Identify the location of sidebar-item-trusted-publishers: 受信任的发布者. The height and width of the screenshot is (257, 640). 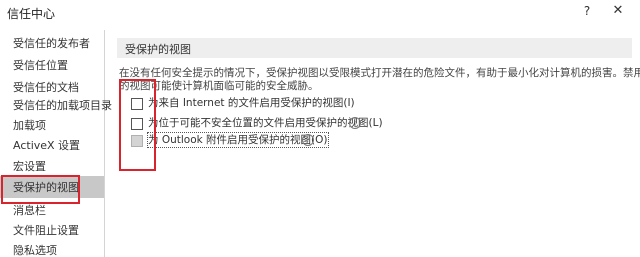
(52, 43).